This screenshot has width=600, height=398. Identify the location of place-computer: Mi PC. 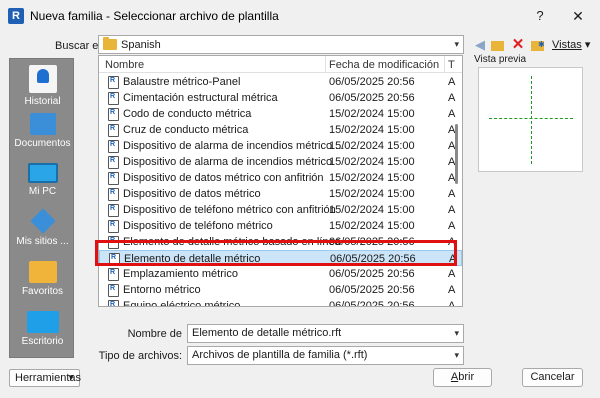
(42, 180).